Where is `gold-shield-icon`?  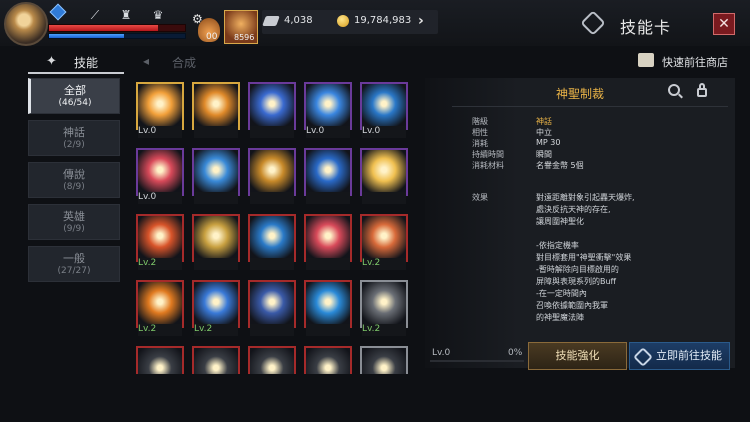
gold-shield-icon is located at coordinates (272, 172).